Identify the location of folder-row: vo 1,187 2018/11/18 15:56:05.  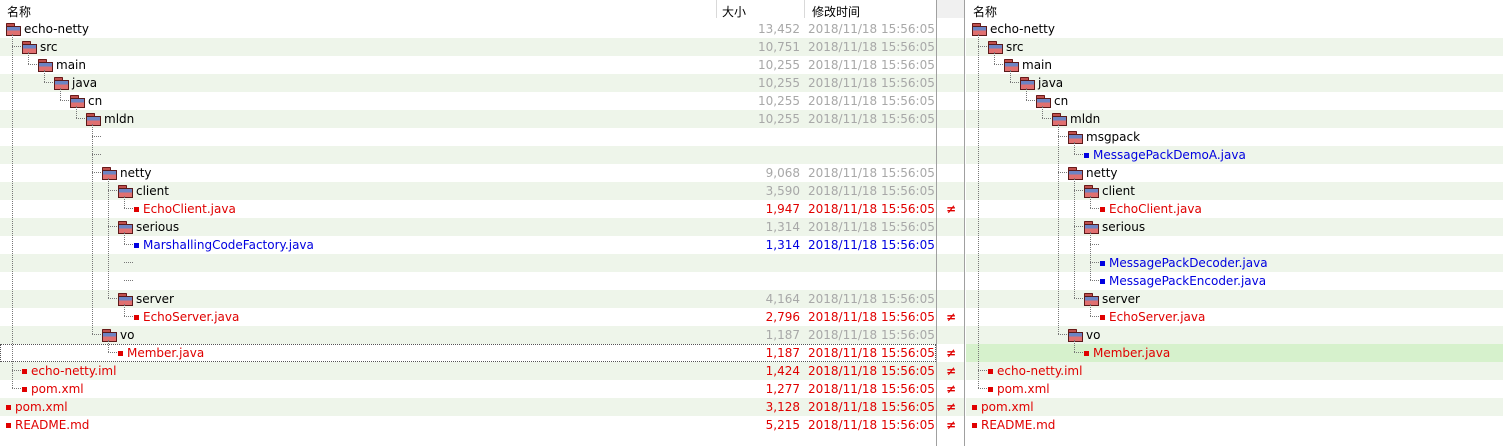
(468, 335).